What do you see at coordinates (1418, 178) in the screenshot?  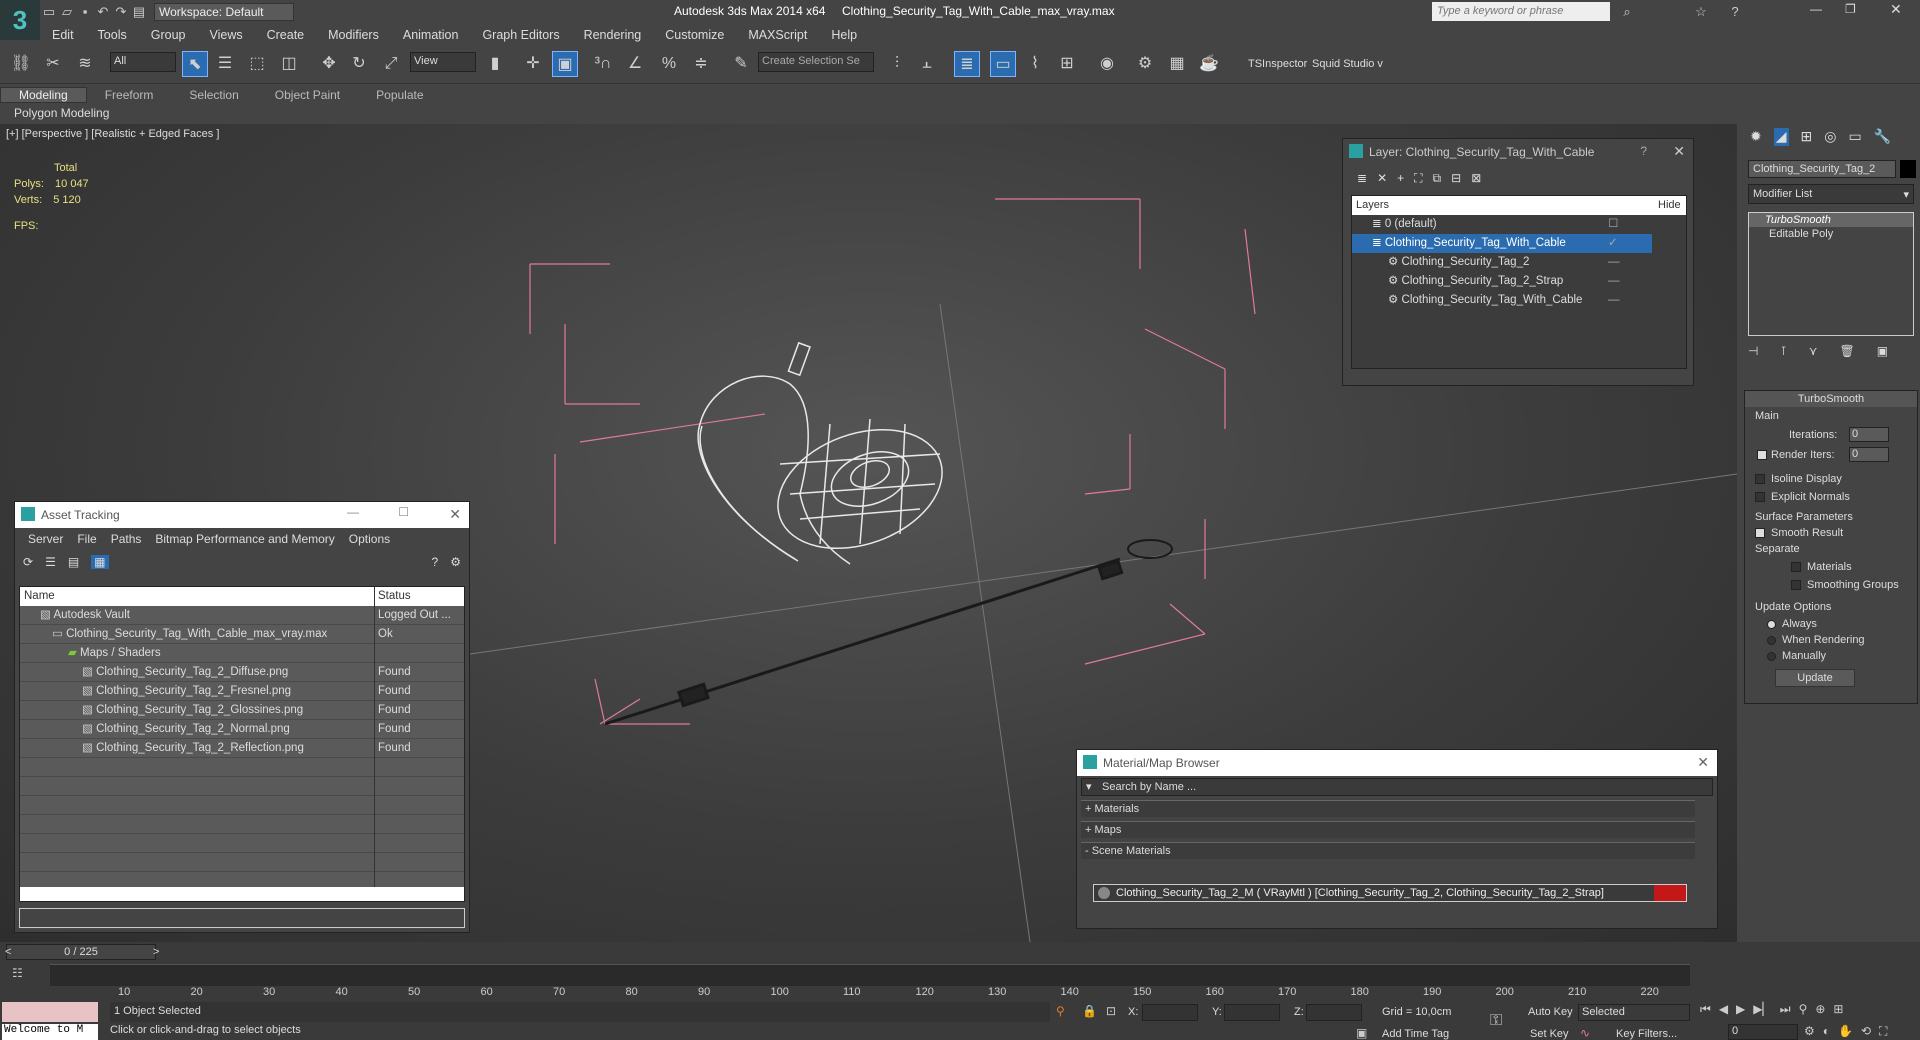 I see `select-layer-objects-icon: ⛶` at bounding box center [1418, 178].